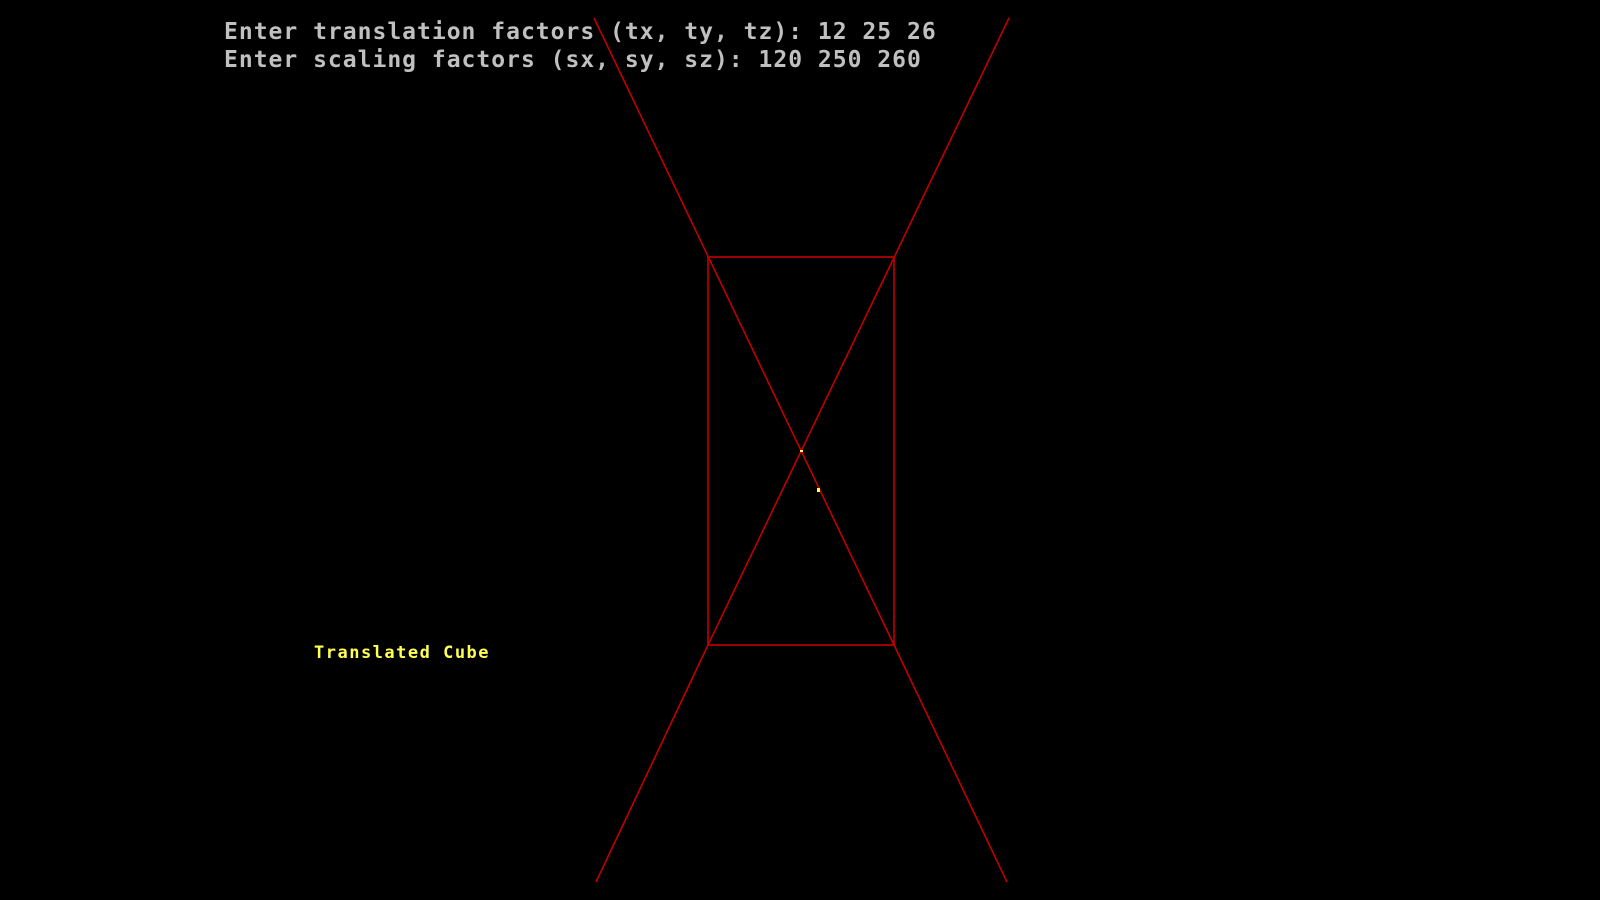 This screenshot has width=1600, height=900. What do you see at coordinates (950, 763) in the screenshot?
I see `cube-edge-bottom-right` at bounding box center [950, 763].